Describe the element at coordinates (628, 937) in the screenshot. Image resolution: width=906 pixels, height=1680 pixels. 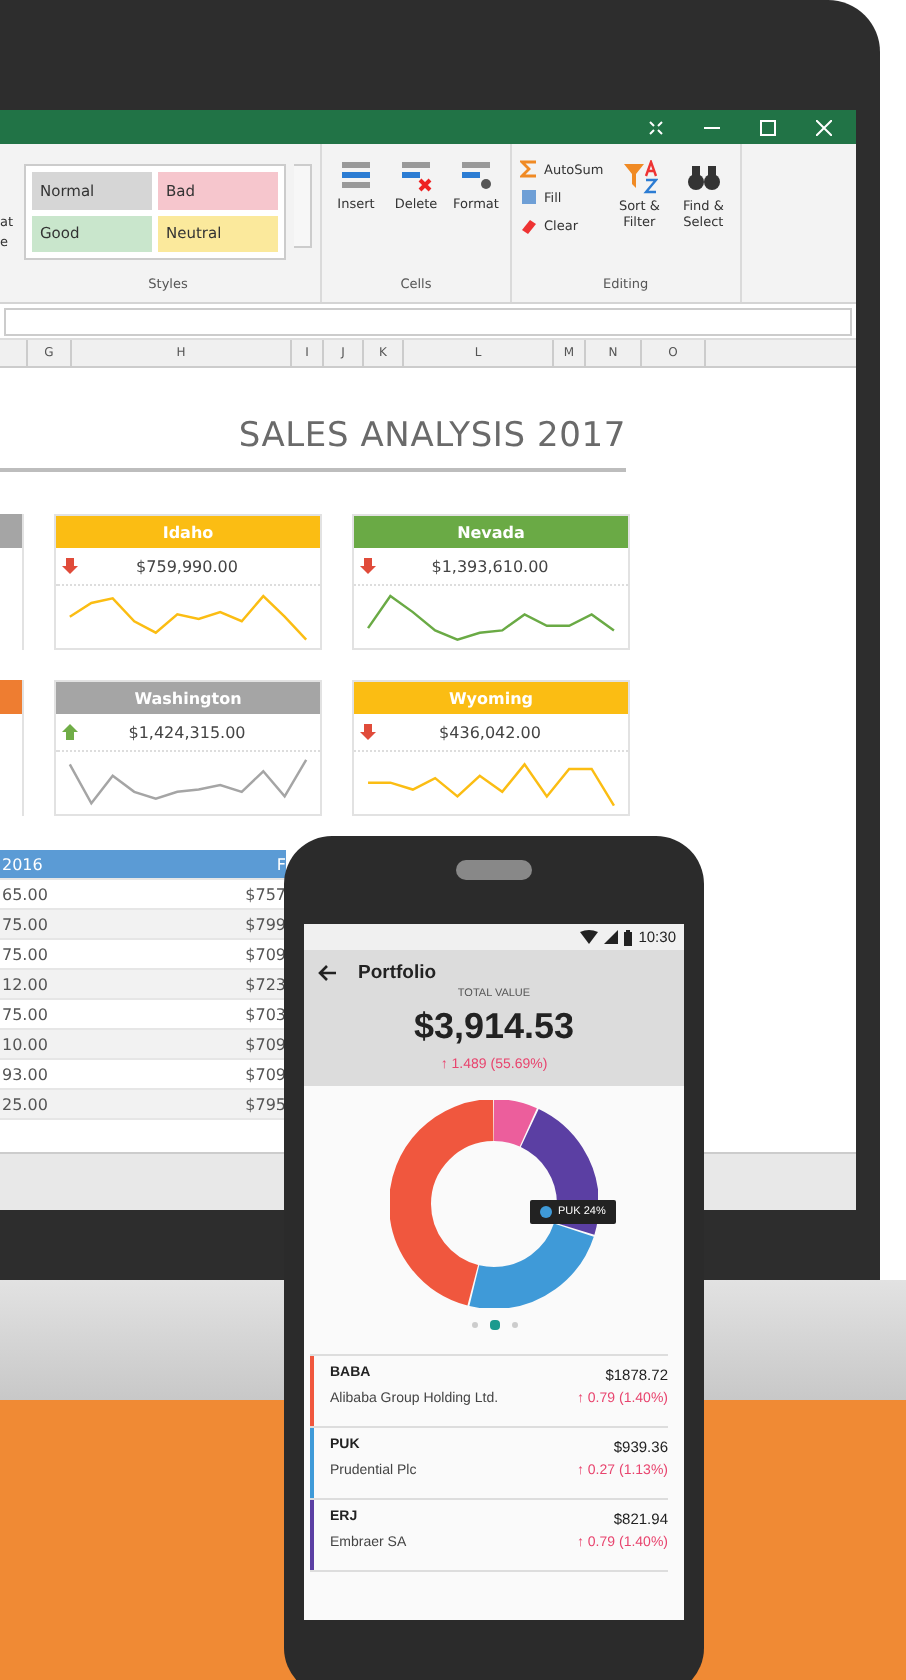
I see `battery-icon` at that location.